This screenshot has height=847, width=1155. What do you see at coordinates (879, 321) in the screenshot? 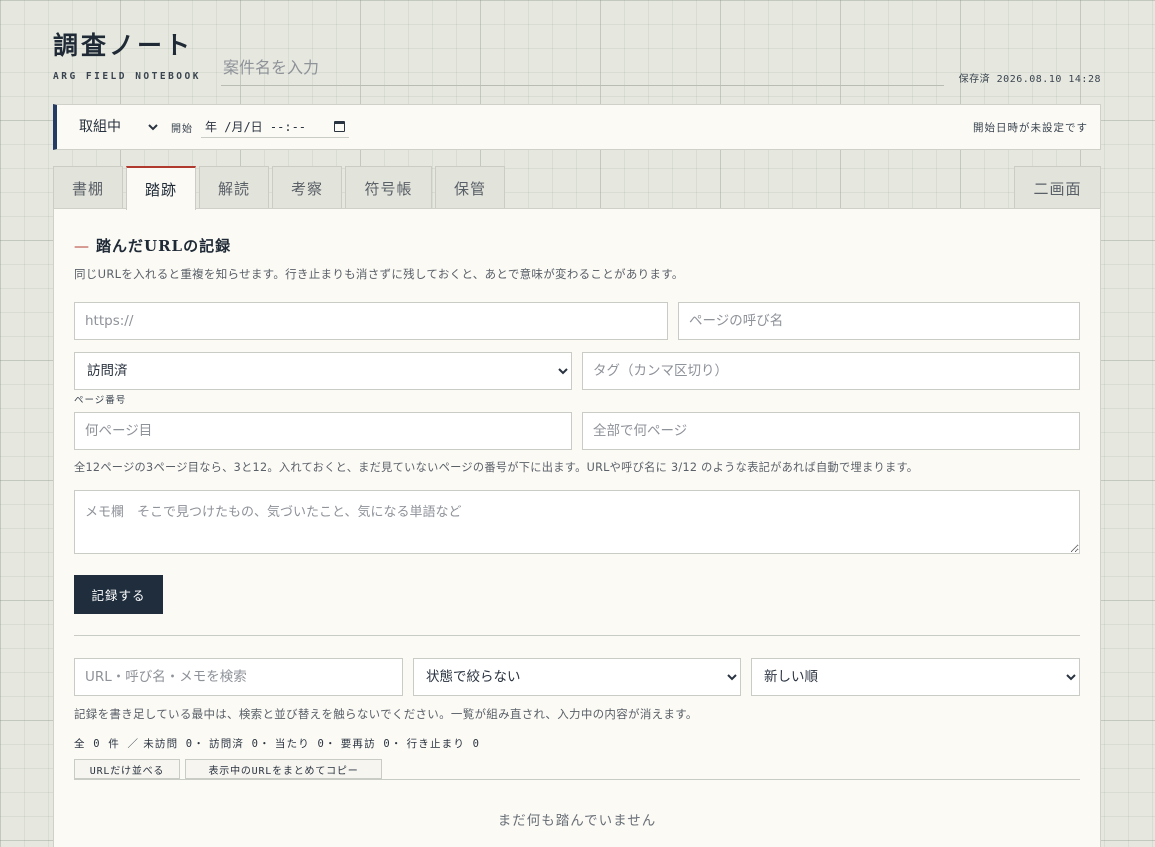
I see `page-name-input` at bounding box center [879, 321].